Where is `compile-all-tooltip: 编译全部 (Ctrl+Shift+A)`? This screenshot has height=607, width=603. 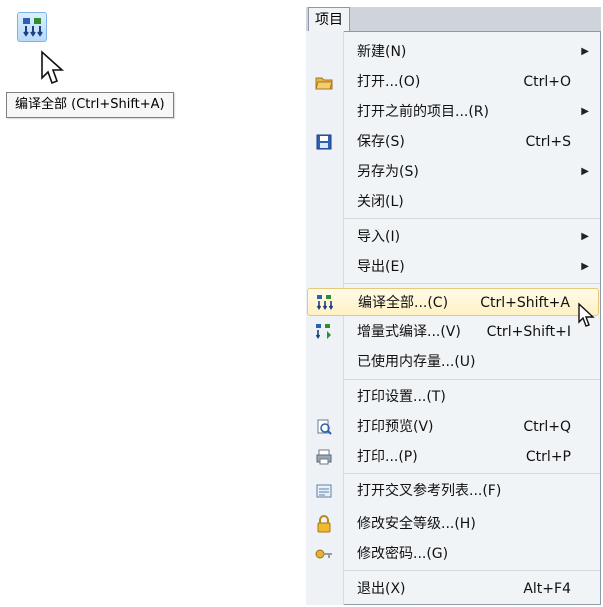 compile-all-tooltip: 编译全部 (Ctrl+Shift+A) is located at coordinates (90, 105).